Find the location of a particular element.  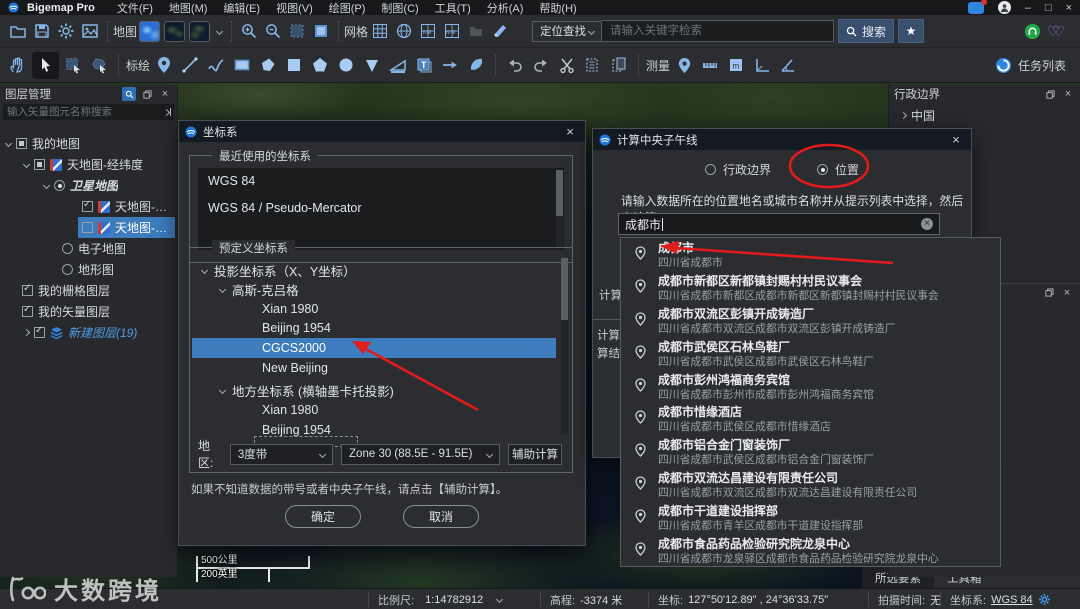

zone-select: Zone 30 (88.5E - 91.5E) is located at coordinates (421, 454).